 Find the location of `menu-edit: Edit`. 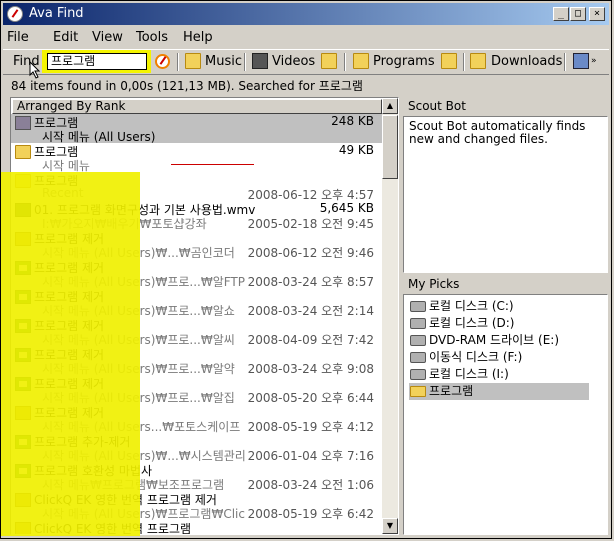

menu-edit: Edit is located at coordinates (65, 37).